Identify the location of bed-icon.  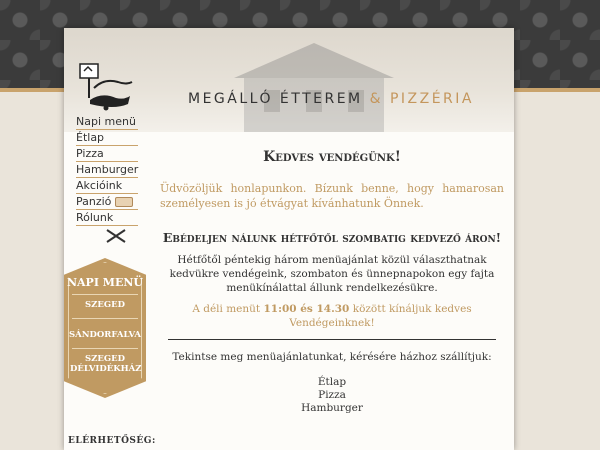
(124, 202).